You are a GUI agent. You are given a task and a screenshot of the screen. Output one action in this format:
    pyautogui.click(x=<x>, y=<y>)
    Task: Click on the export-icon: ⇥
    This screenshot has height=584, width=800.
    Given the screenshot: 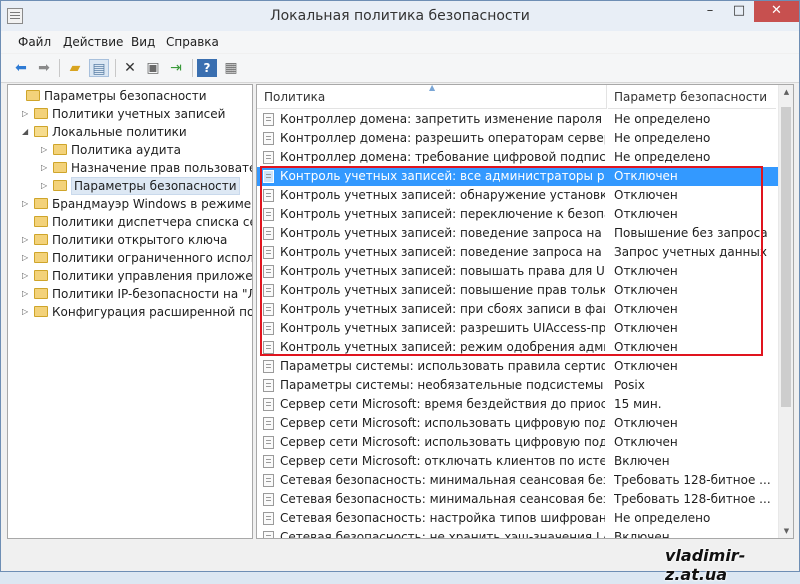 What is the action you would take?
    pyautogui.click(x=176, y=68)
    